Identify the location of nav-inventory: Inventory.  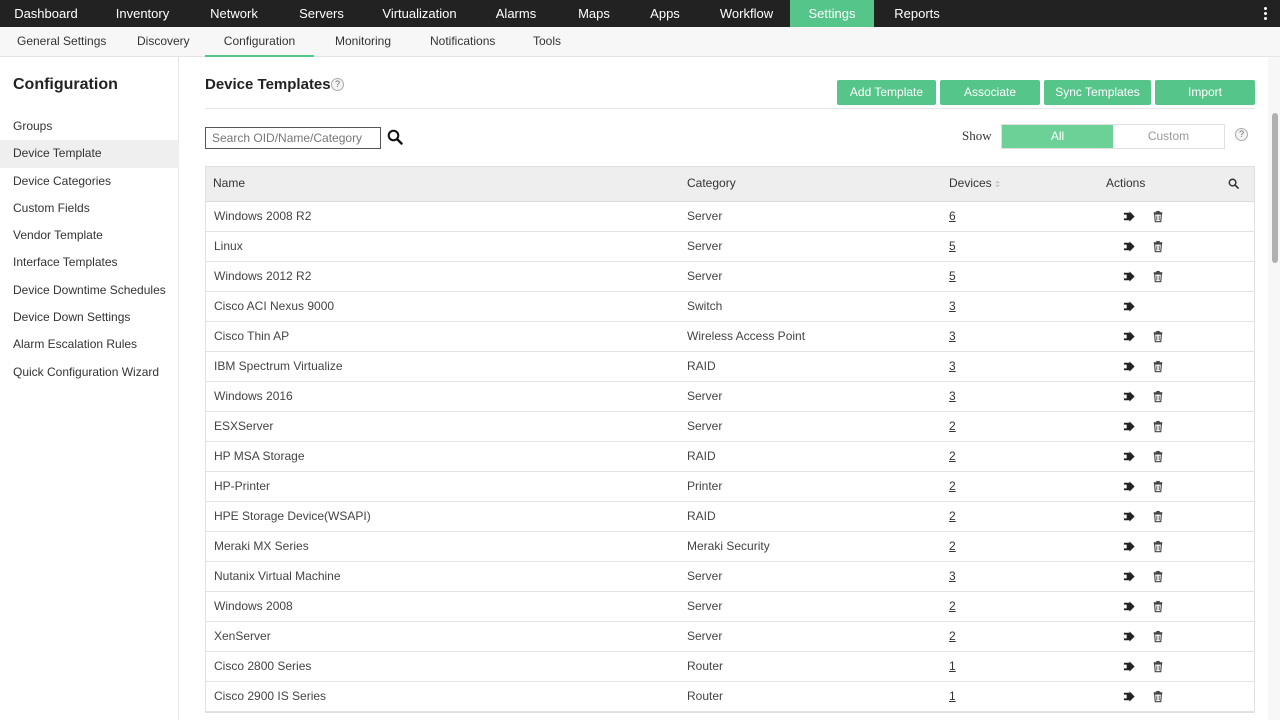
(142, 13).